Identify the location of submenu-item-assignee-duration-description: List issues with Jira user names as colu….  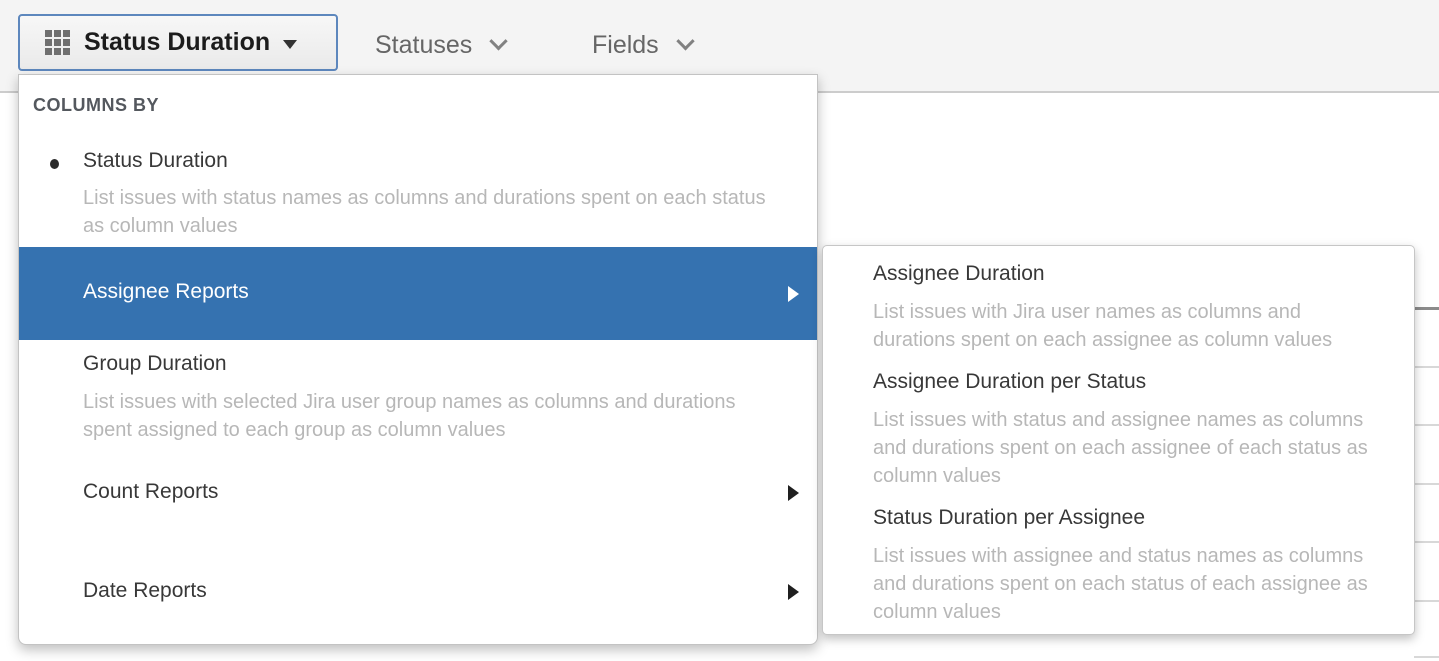
(1103, 326).